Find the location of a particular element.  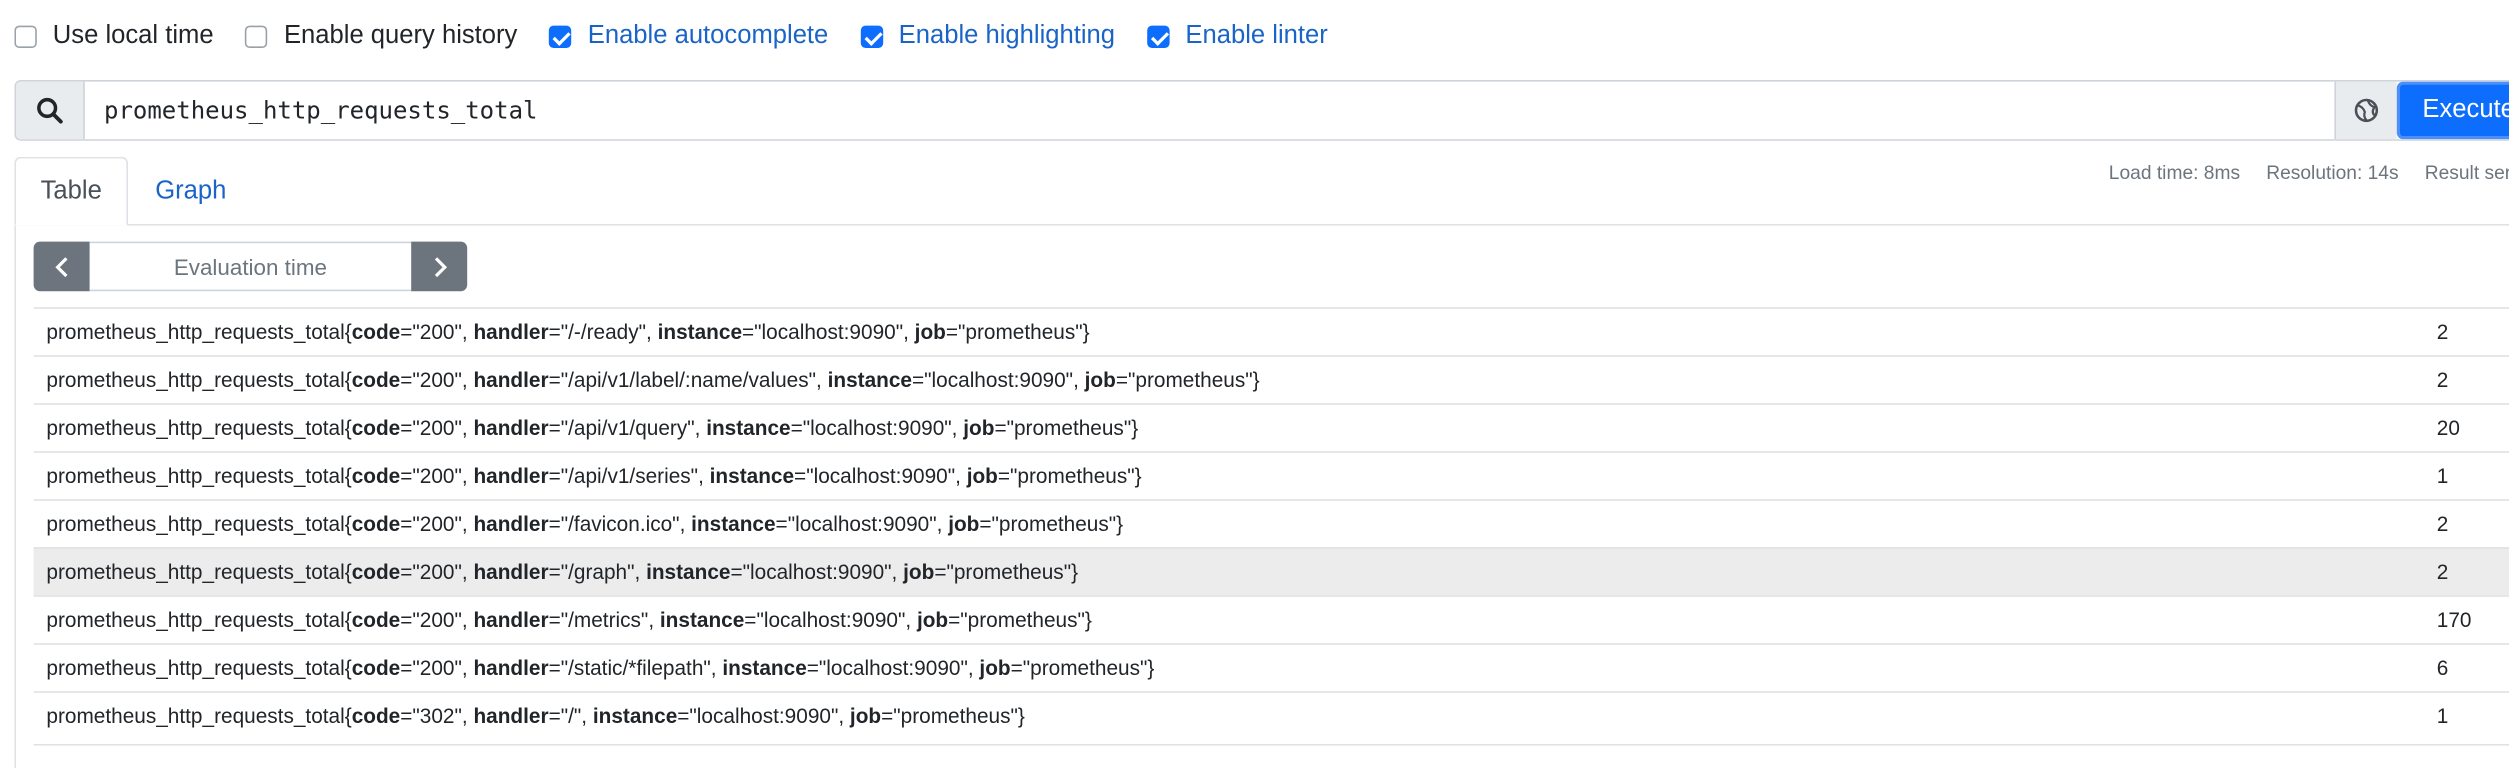

next-time-button is located at coordinates (439, 266).